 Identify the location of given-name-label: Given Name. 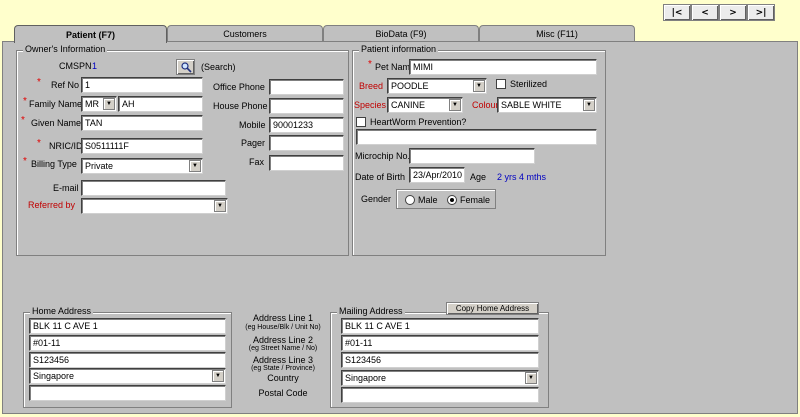
(56, 123).